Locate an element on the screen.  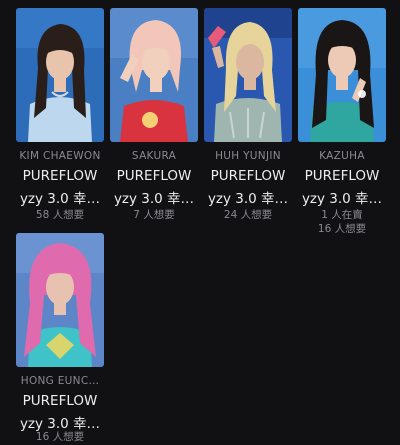
member-name: KIM CHAEWON is located at coordinates (60, 156).